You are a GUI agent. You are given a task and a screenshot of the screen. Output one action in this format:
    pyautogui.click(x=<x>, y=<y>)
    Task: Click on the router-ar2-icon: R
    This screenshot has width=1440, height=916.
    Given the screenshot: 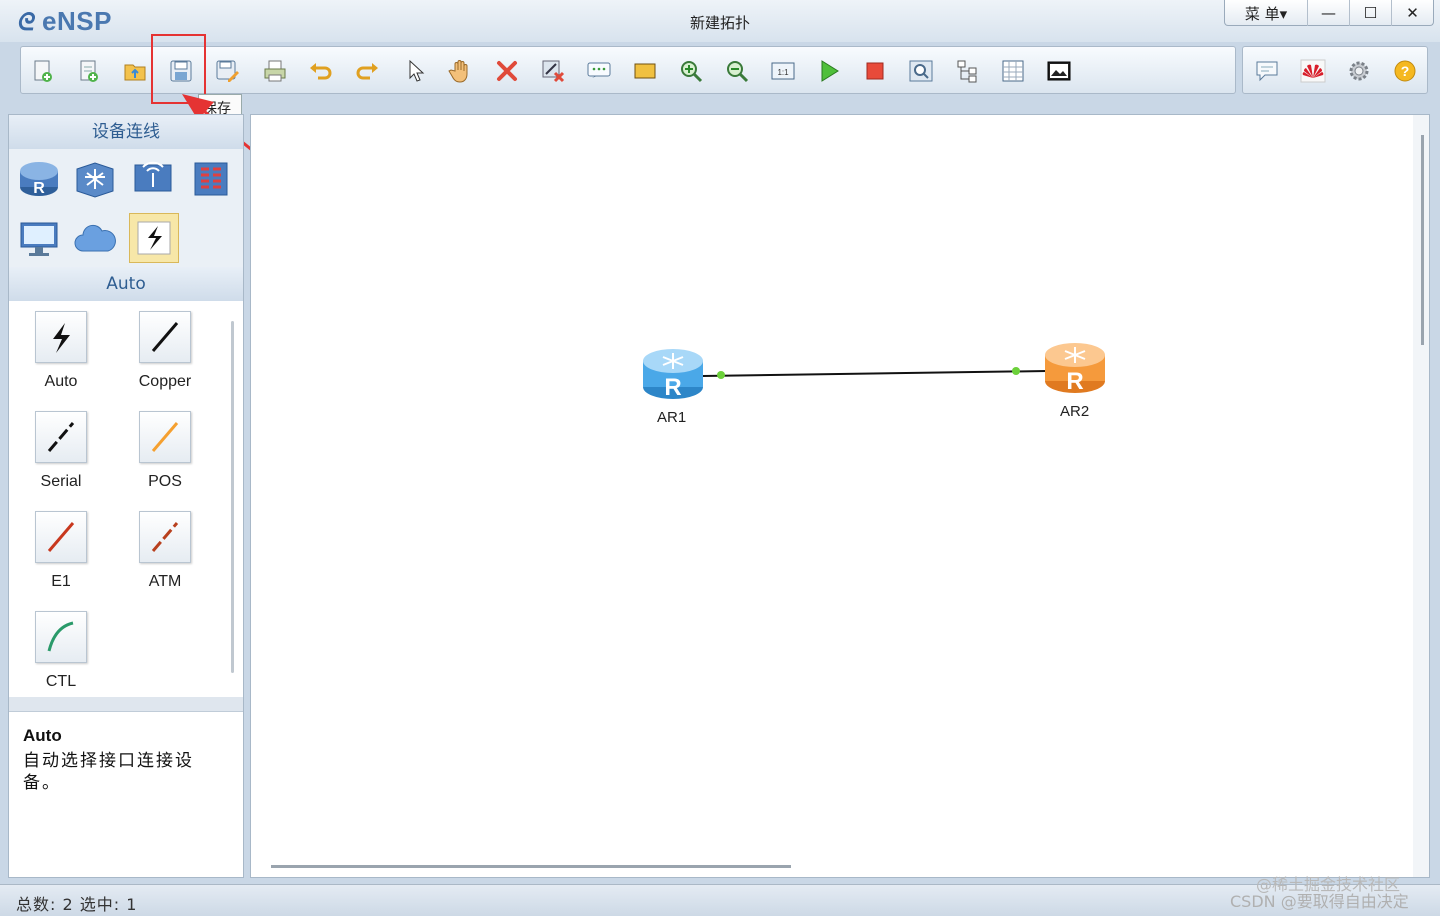 What is the action you would take?
    pyautogui.click(x=1075, y=369)
    